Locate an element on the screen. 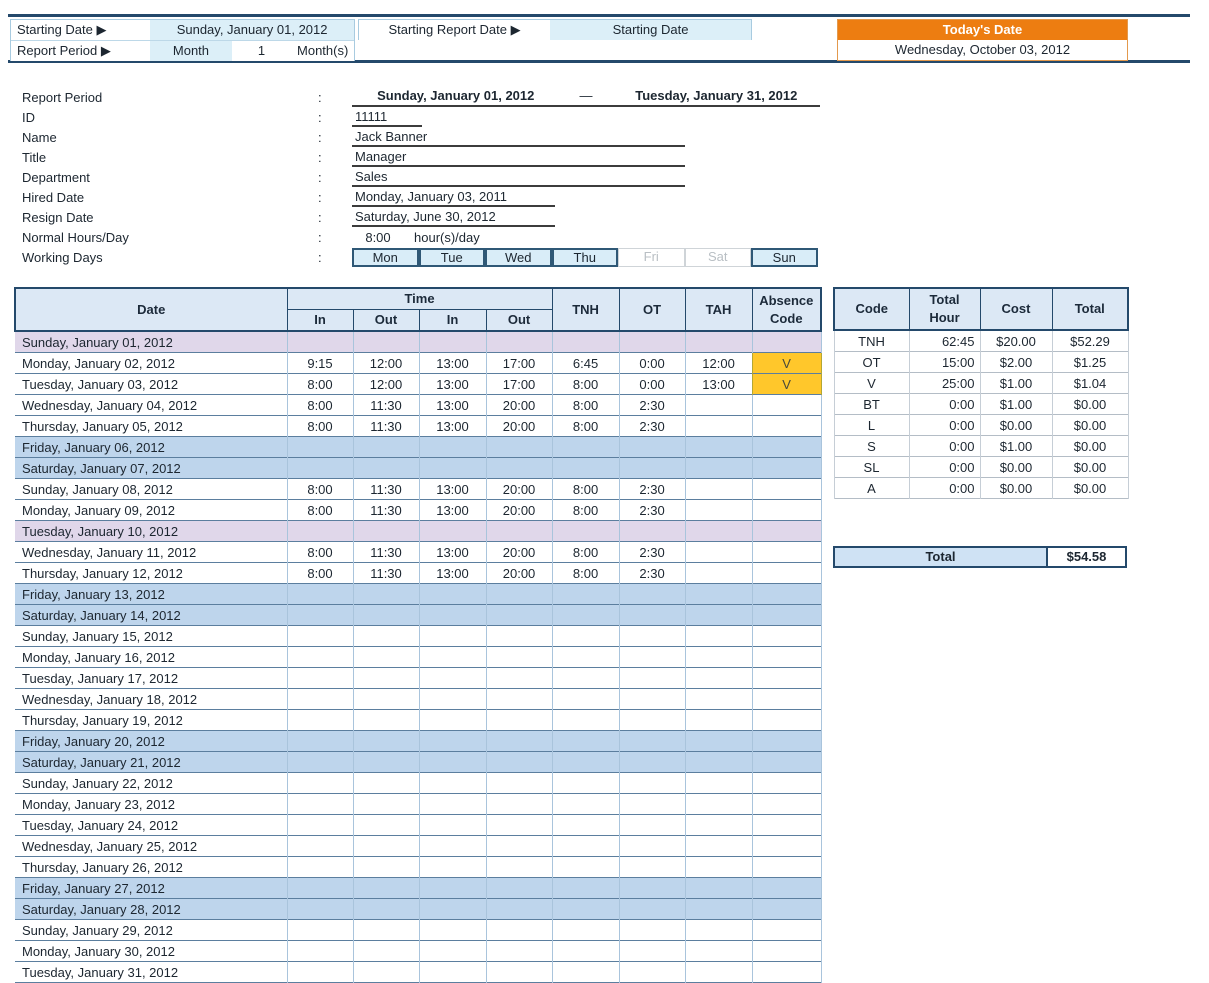  grand-total-value: $54.58 is located at coordinates (1086, 557).